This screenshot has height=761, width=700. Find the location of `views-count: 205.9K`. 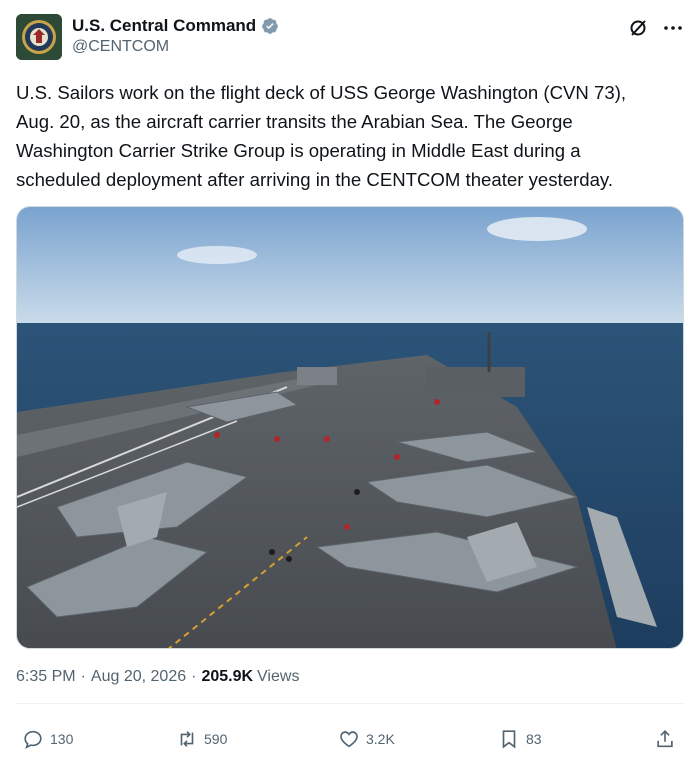

views-count: 205.9K is located at coordinates (227, 677).